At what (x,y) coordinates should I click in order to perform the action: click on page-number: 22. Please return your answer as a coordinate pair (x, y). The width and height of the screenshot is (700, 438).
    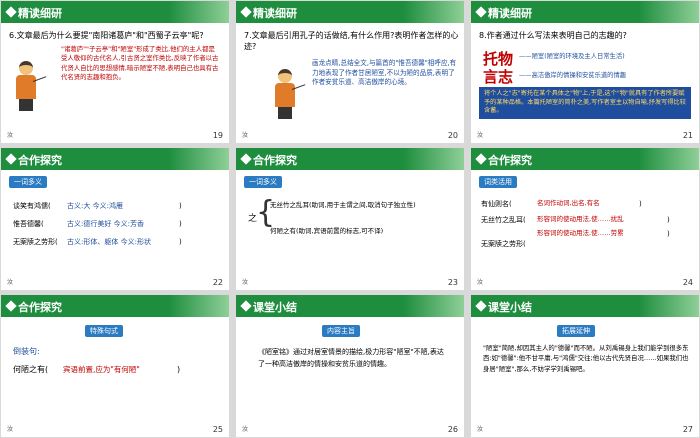
    Looking at the image, I should click on (217, 282).